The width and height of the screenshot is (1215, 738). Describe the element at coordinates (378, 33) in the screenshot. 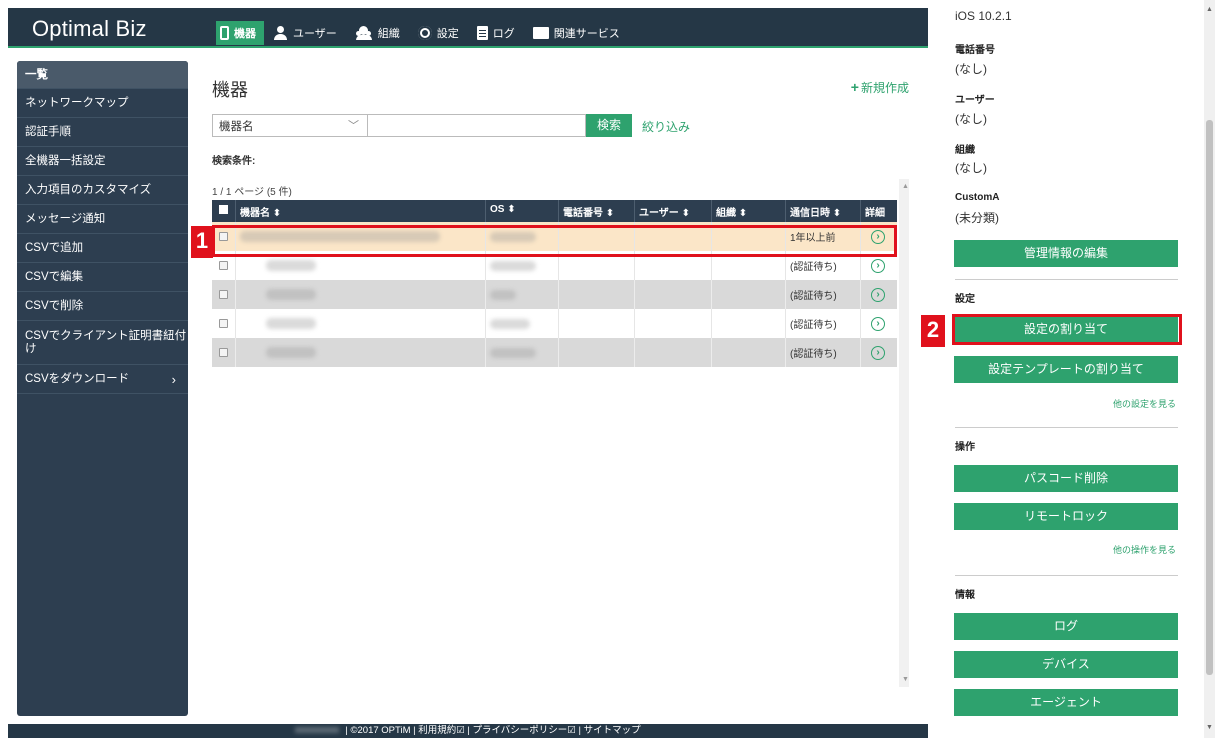

I see `nav-organizations: 組織` at that location.